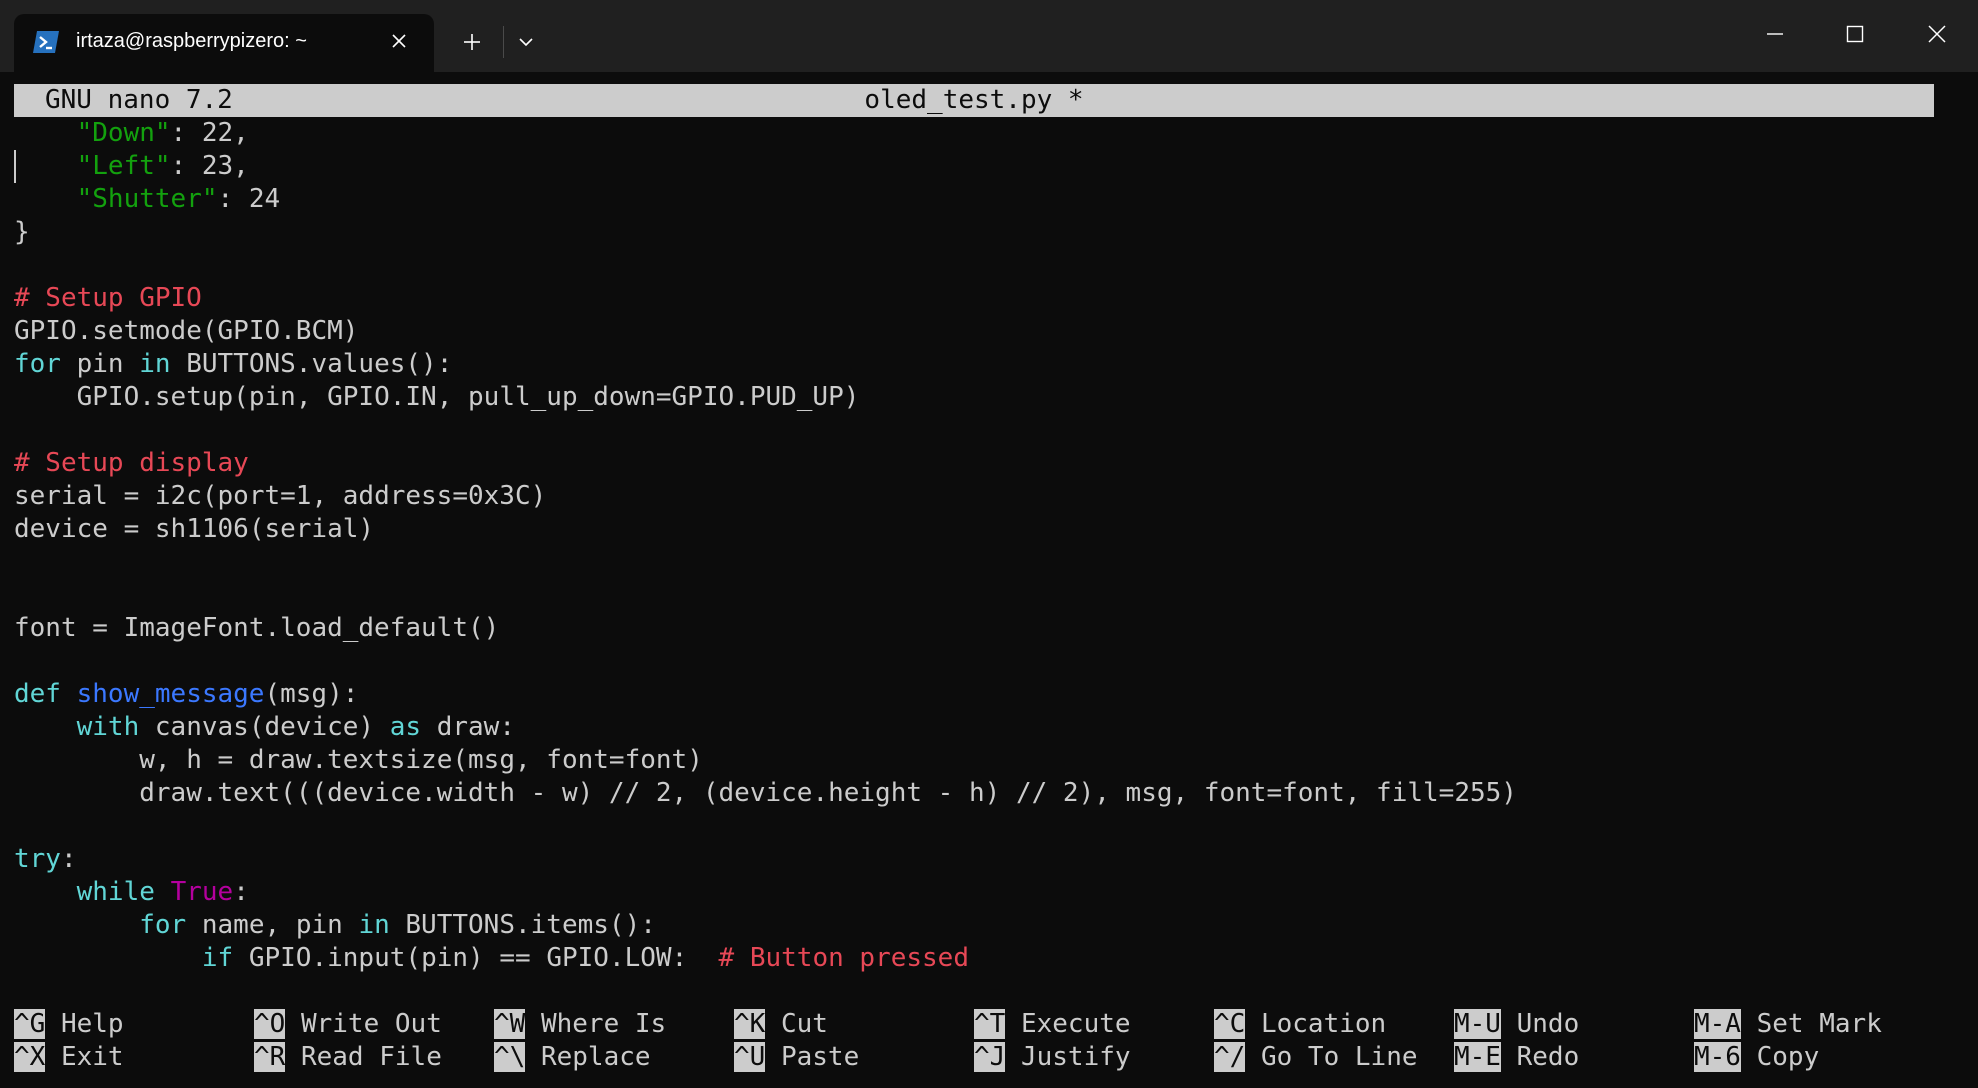 This screenshot has height=1088, width=1978. I want to click on code-line: def show_message(msg):, so click(974, 694).